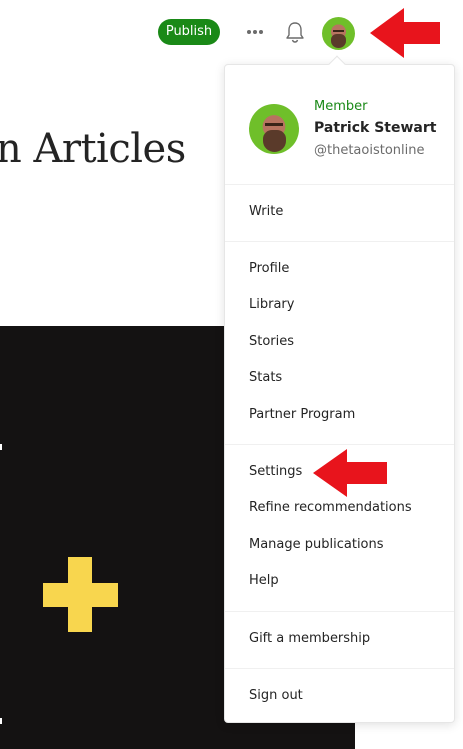 This screenshot has height=749, width=463. I want to click on menu-item-gift-membership: Gift a membership, so click(309, 639).